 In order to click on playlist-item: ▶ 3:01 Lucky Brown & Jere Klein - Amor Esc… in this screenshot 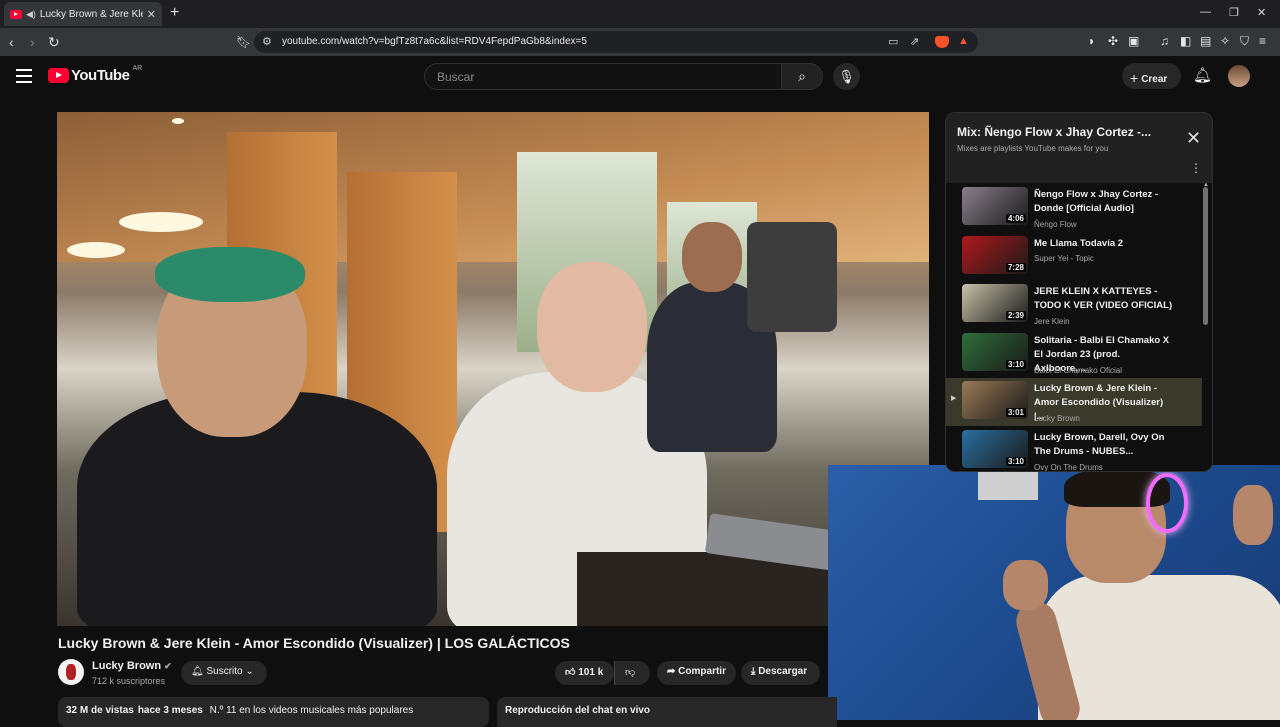, I will do `click(1074, 402)`.